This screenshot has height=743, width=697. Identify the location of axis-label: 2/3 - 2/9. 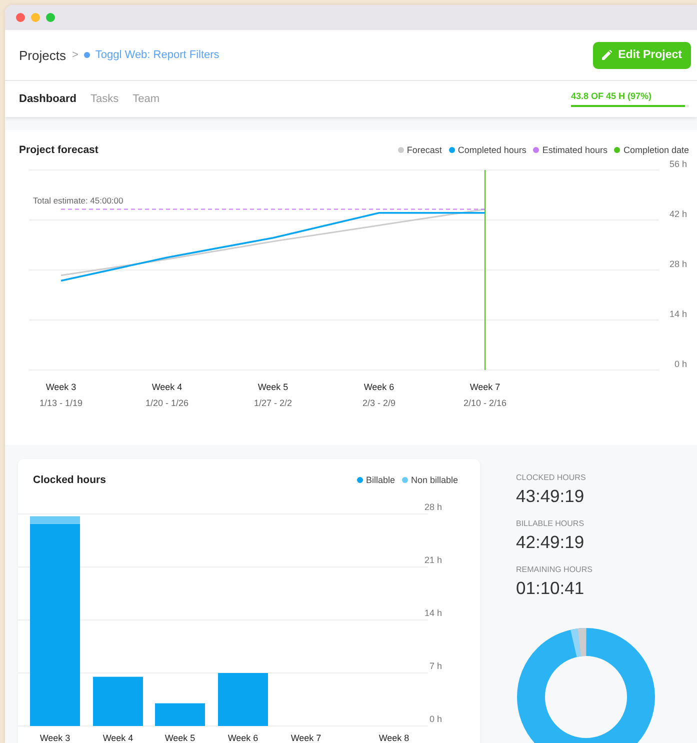
(379, 403).